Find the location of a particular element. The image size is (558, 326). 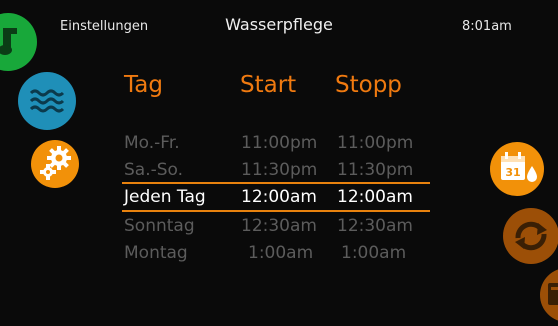

day-cell: Montag is located at coordinates (156, 253).